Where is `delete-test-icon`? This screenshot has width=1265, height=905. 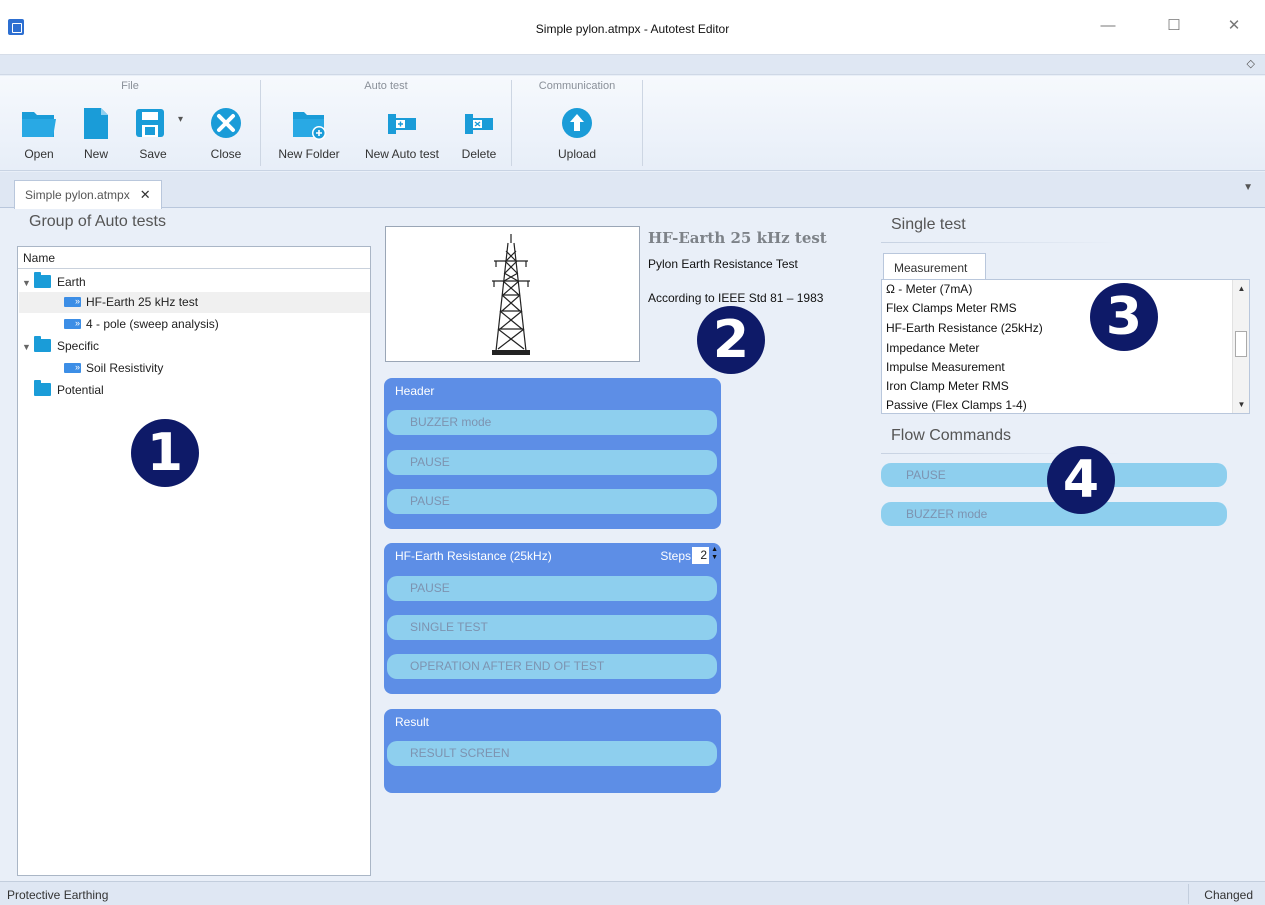 delete-test-icon is located at coordinates (479, 123).